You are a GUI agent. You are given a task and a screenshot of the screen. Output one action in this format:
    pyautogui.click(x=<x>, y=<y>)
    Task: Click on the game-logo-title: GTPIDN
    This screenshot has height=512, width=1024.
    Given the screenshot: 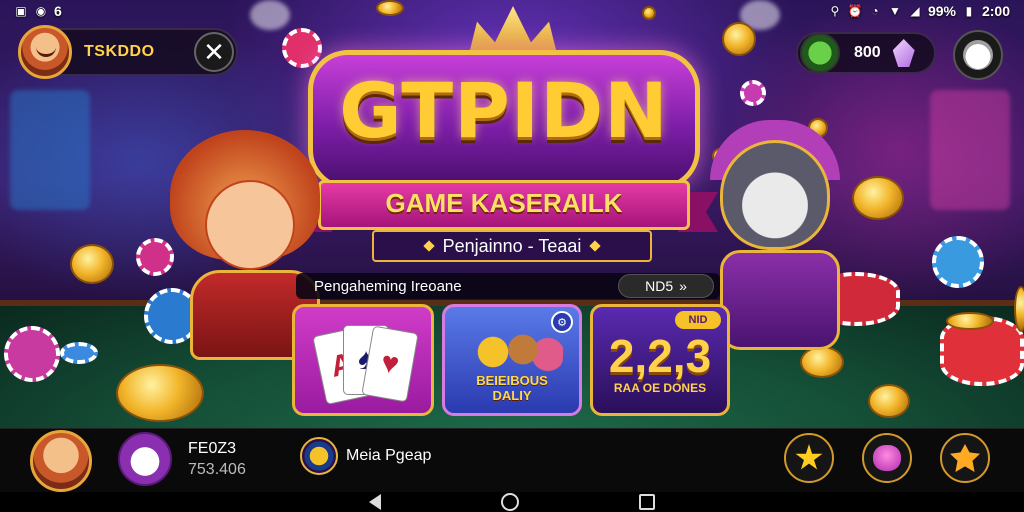 What is the action you would take?
    pyautogui.click(x=504, y=110)
    